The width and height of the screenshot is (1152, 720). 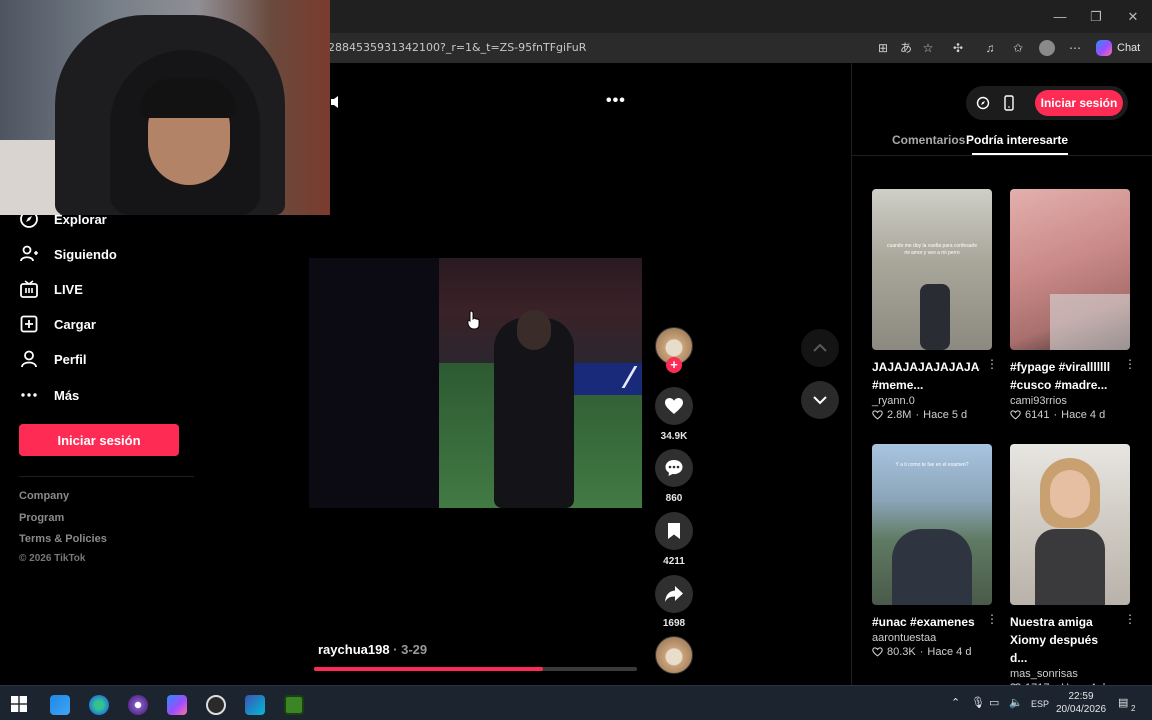 I want to click on user-follow-icon, so click(x=29, y=254).